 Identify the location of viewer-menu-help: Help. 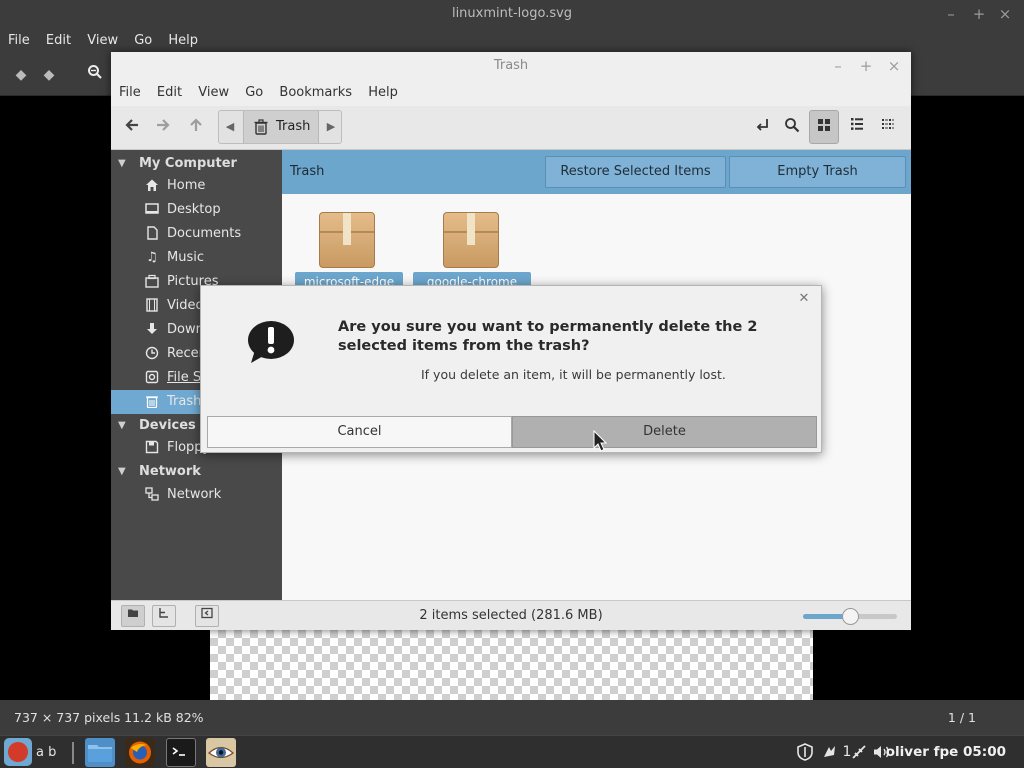
(183, 41).